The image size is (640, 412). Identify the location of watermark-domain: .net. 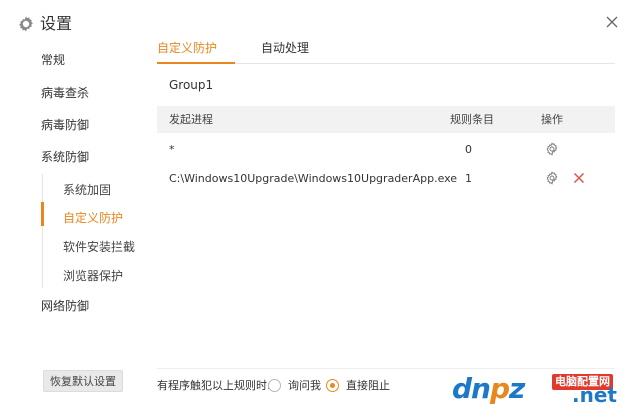
(594, 395).